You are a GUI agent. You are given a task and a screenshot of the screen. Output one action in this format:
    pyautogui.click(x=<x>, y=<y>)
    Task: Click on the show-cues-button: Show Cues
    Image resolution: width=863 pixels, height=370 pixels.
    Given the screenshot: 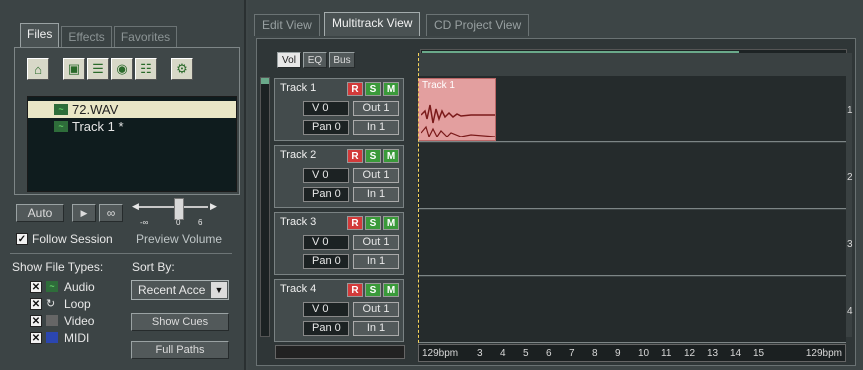 What is the action you would take?
    pyautogui.click(x=180, y=322)
    